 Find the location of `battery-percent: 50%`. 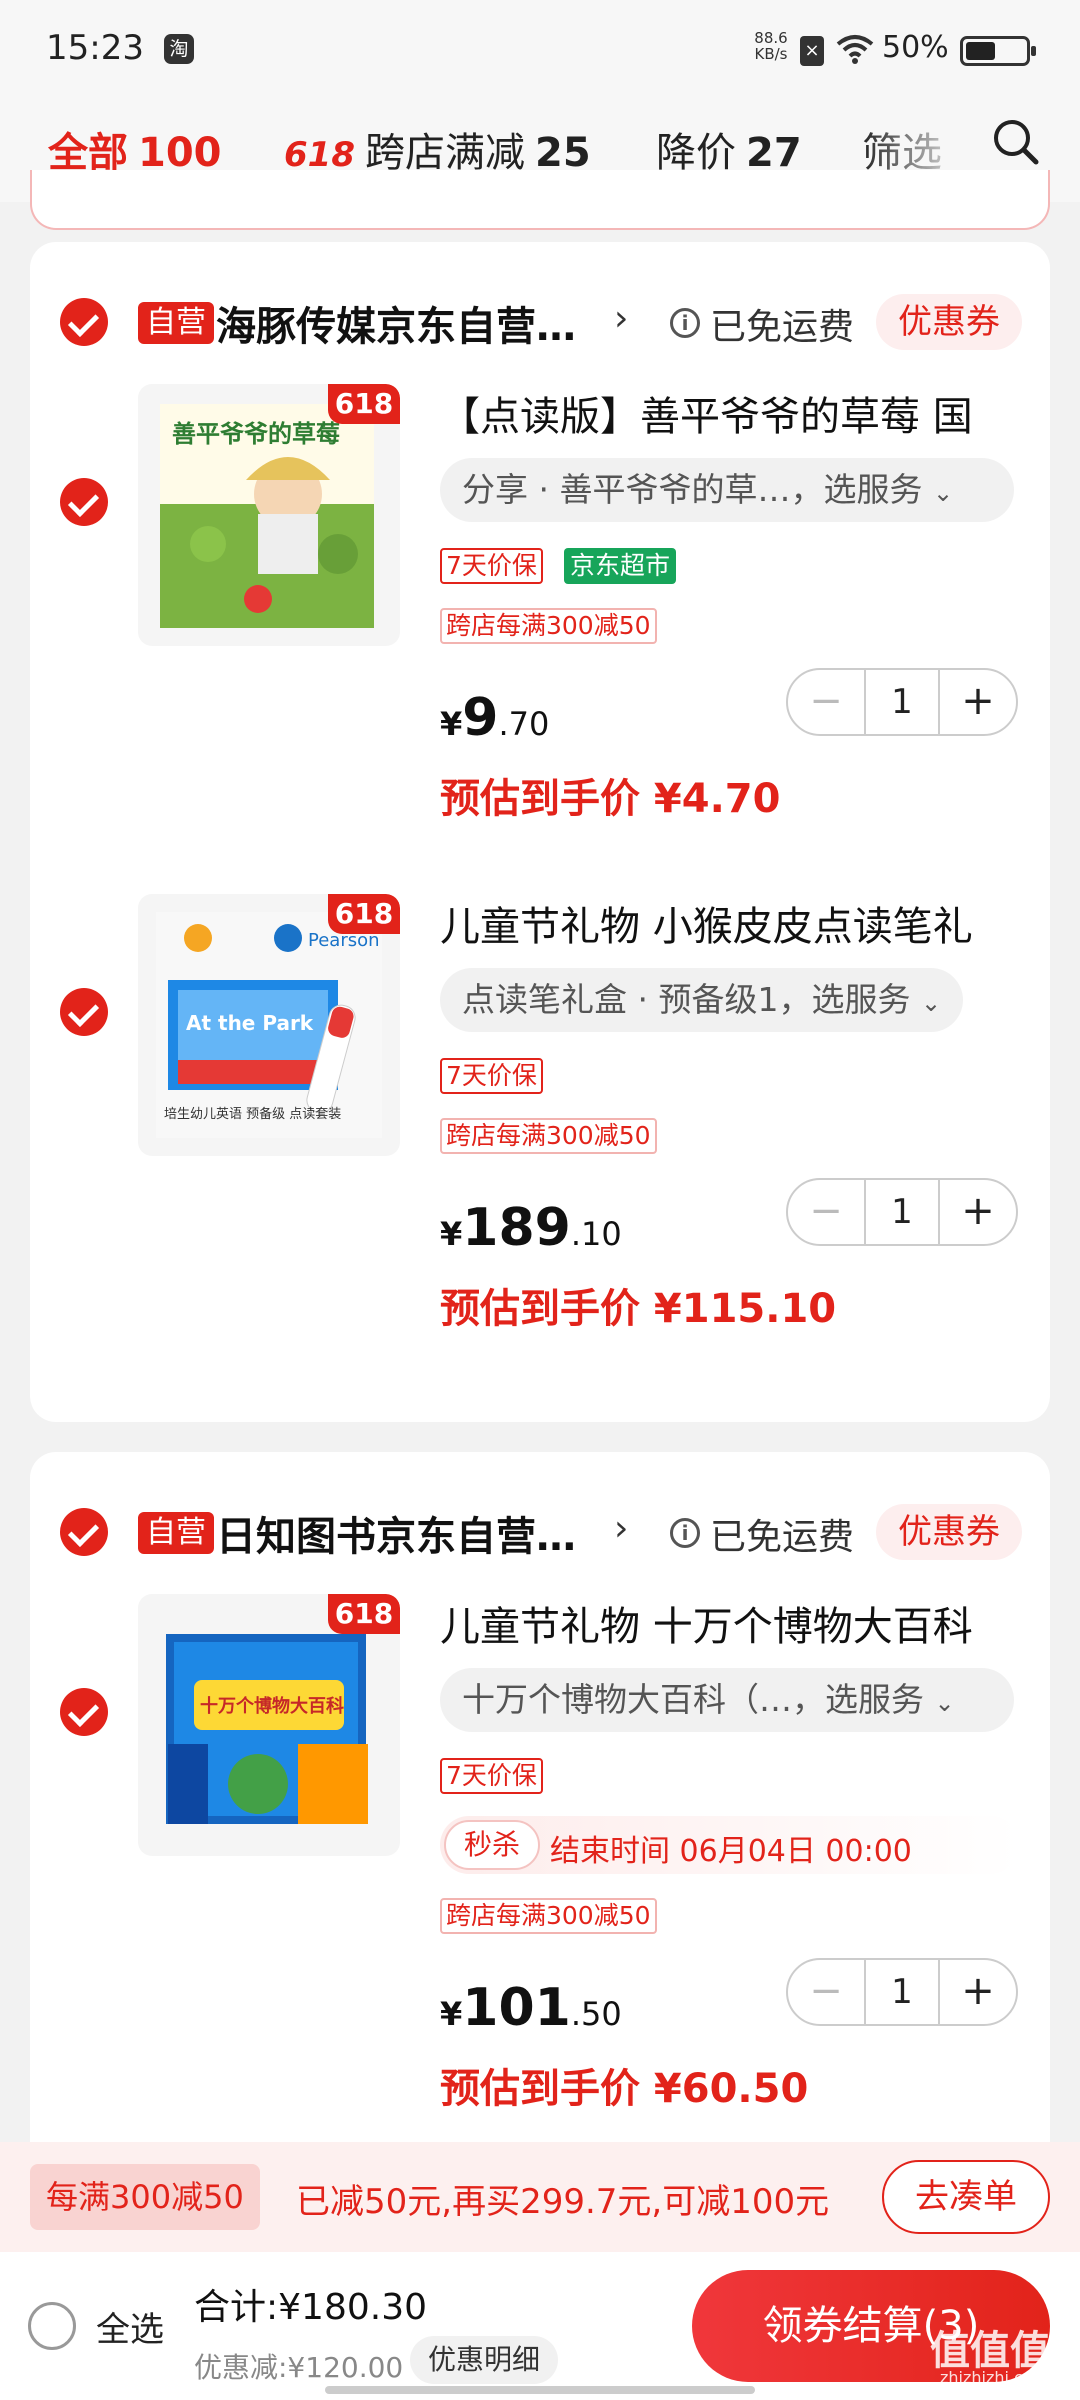

battery-percent: 50% is located at coordinates (915, 47).